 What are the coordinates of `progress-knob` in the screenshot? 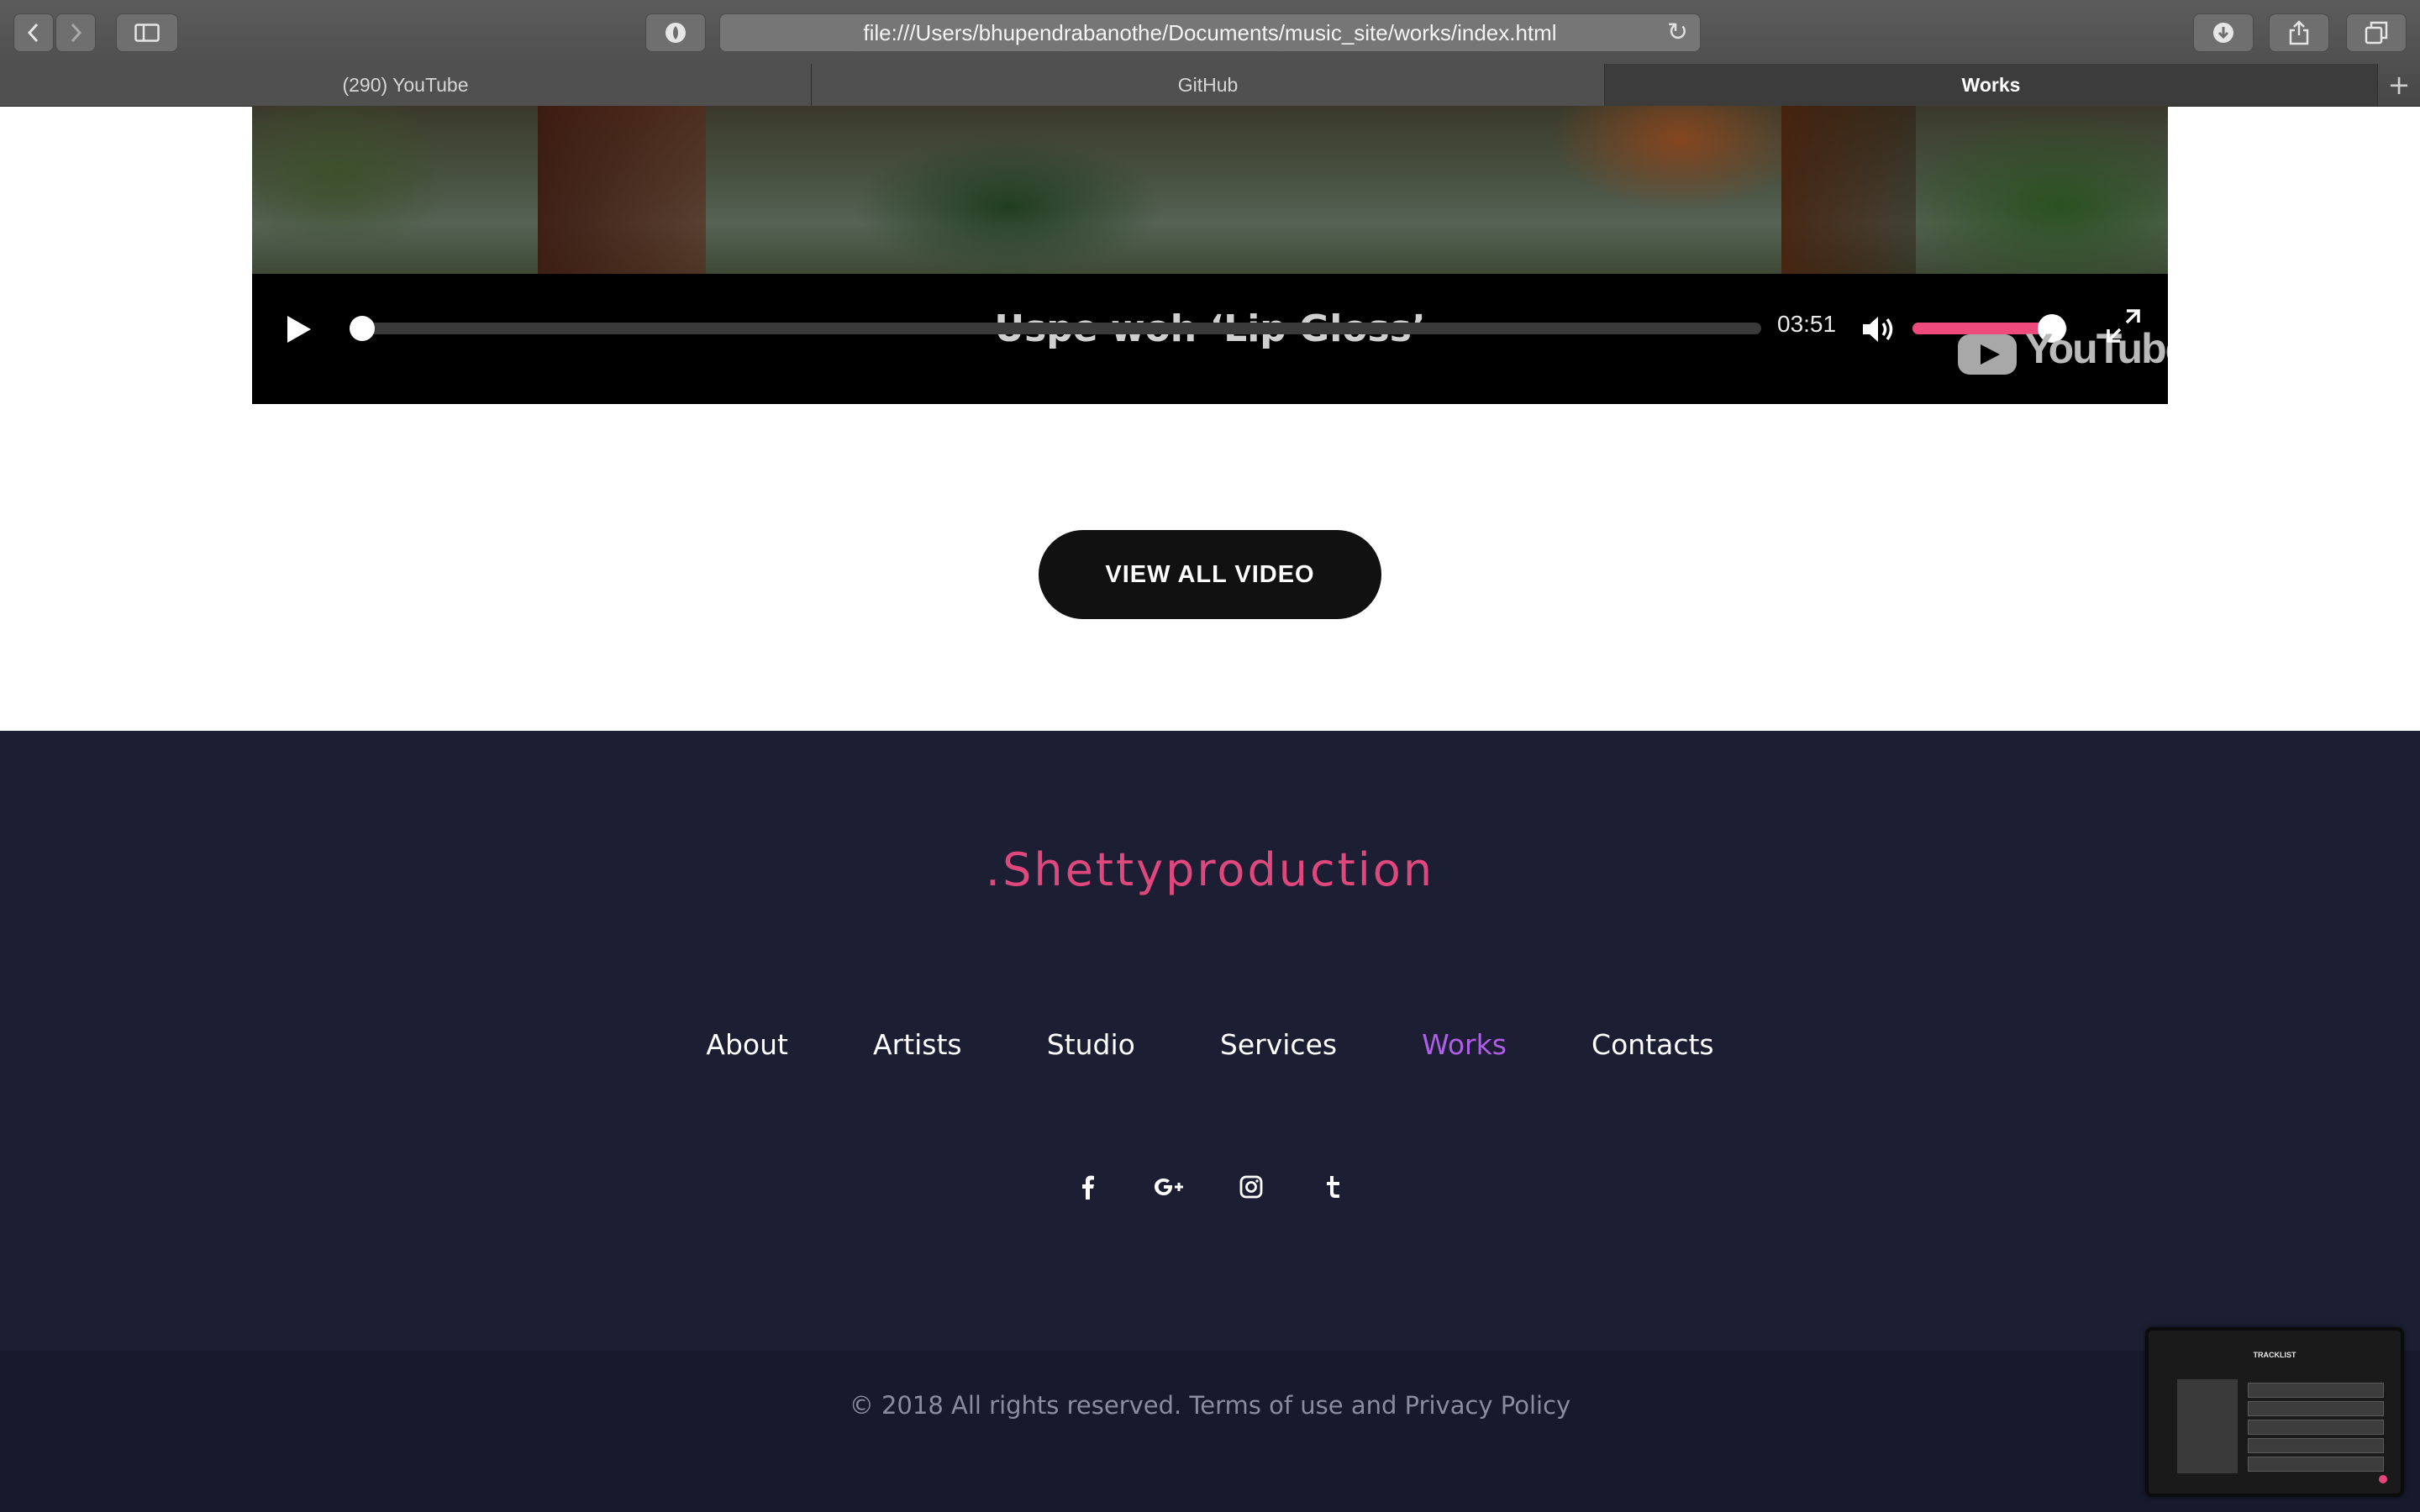 It's located at (362, 328).